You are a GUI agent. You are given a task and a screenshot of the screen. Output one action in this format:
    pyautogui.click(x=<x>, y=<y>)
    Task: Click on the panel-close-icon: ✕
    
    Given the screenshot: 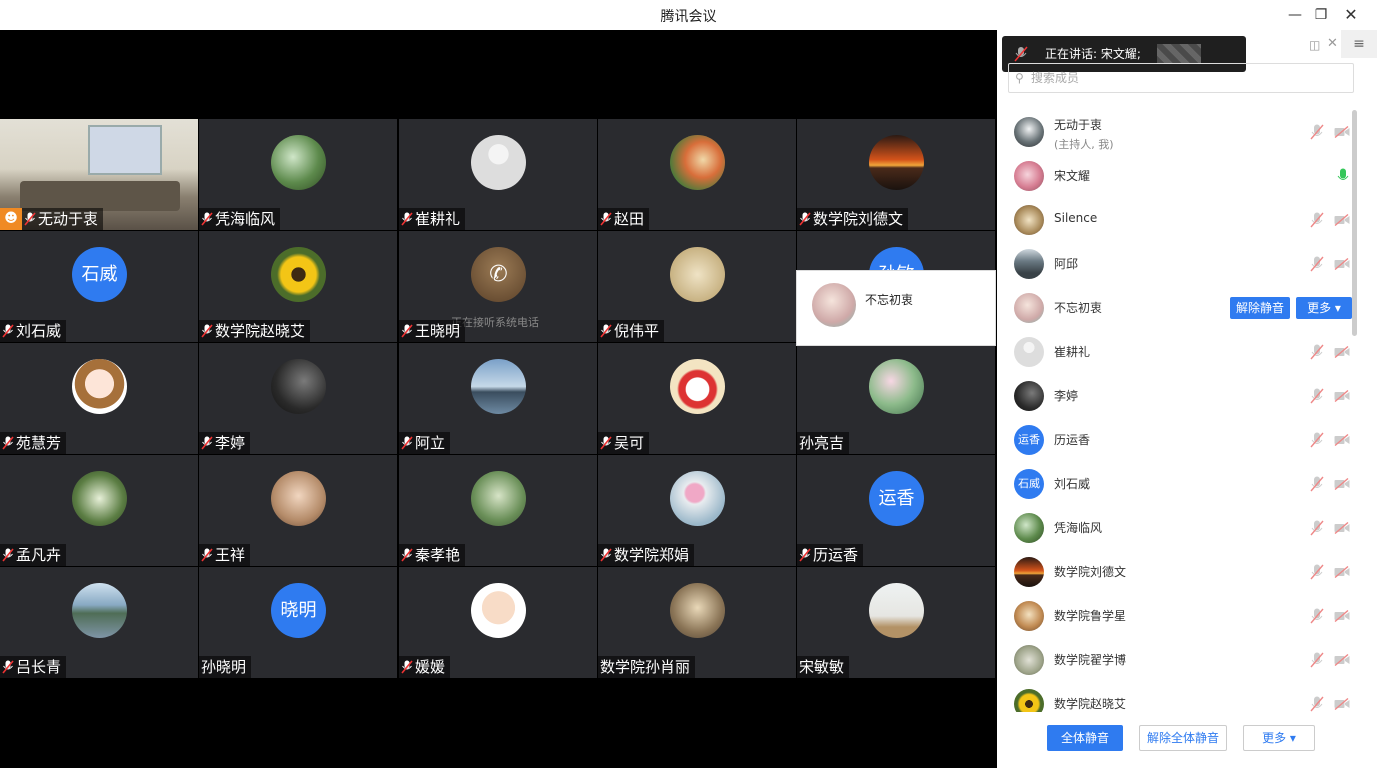 What is the action you would take?
    pyautogui.click(x=1332, y=43)
    